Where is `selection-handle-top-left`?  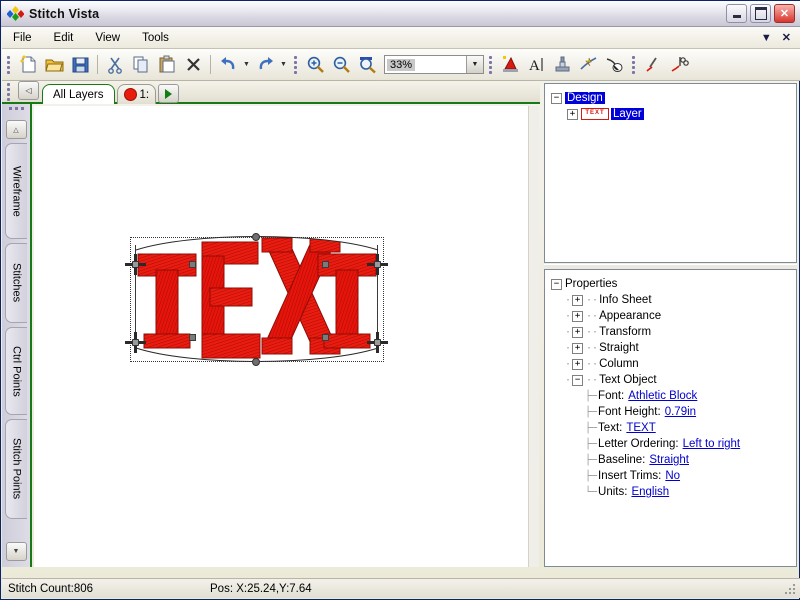
selection-handle-top-left is located at coordinates (135, 264).